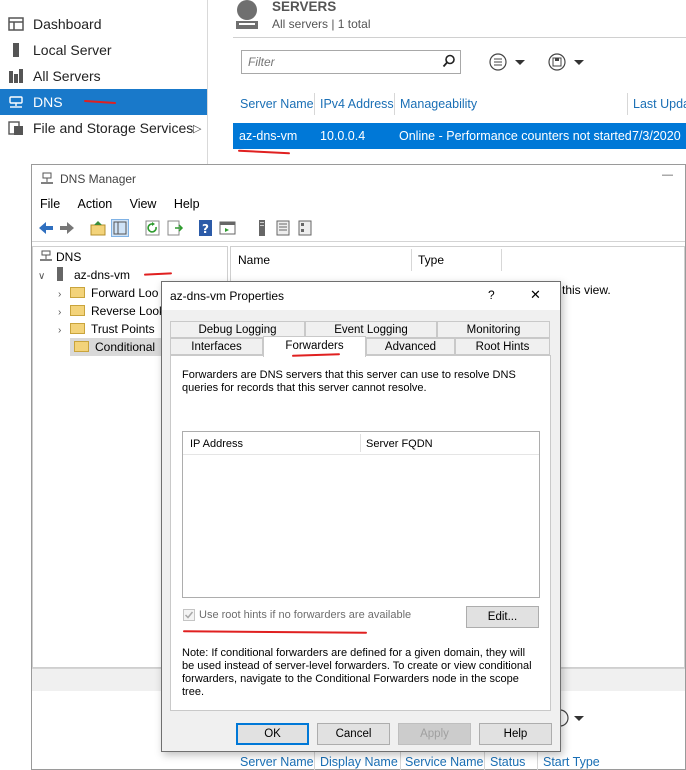  I want to click on checkmark-icon, so click(189, 615).